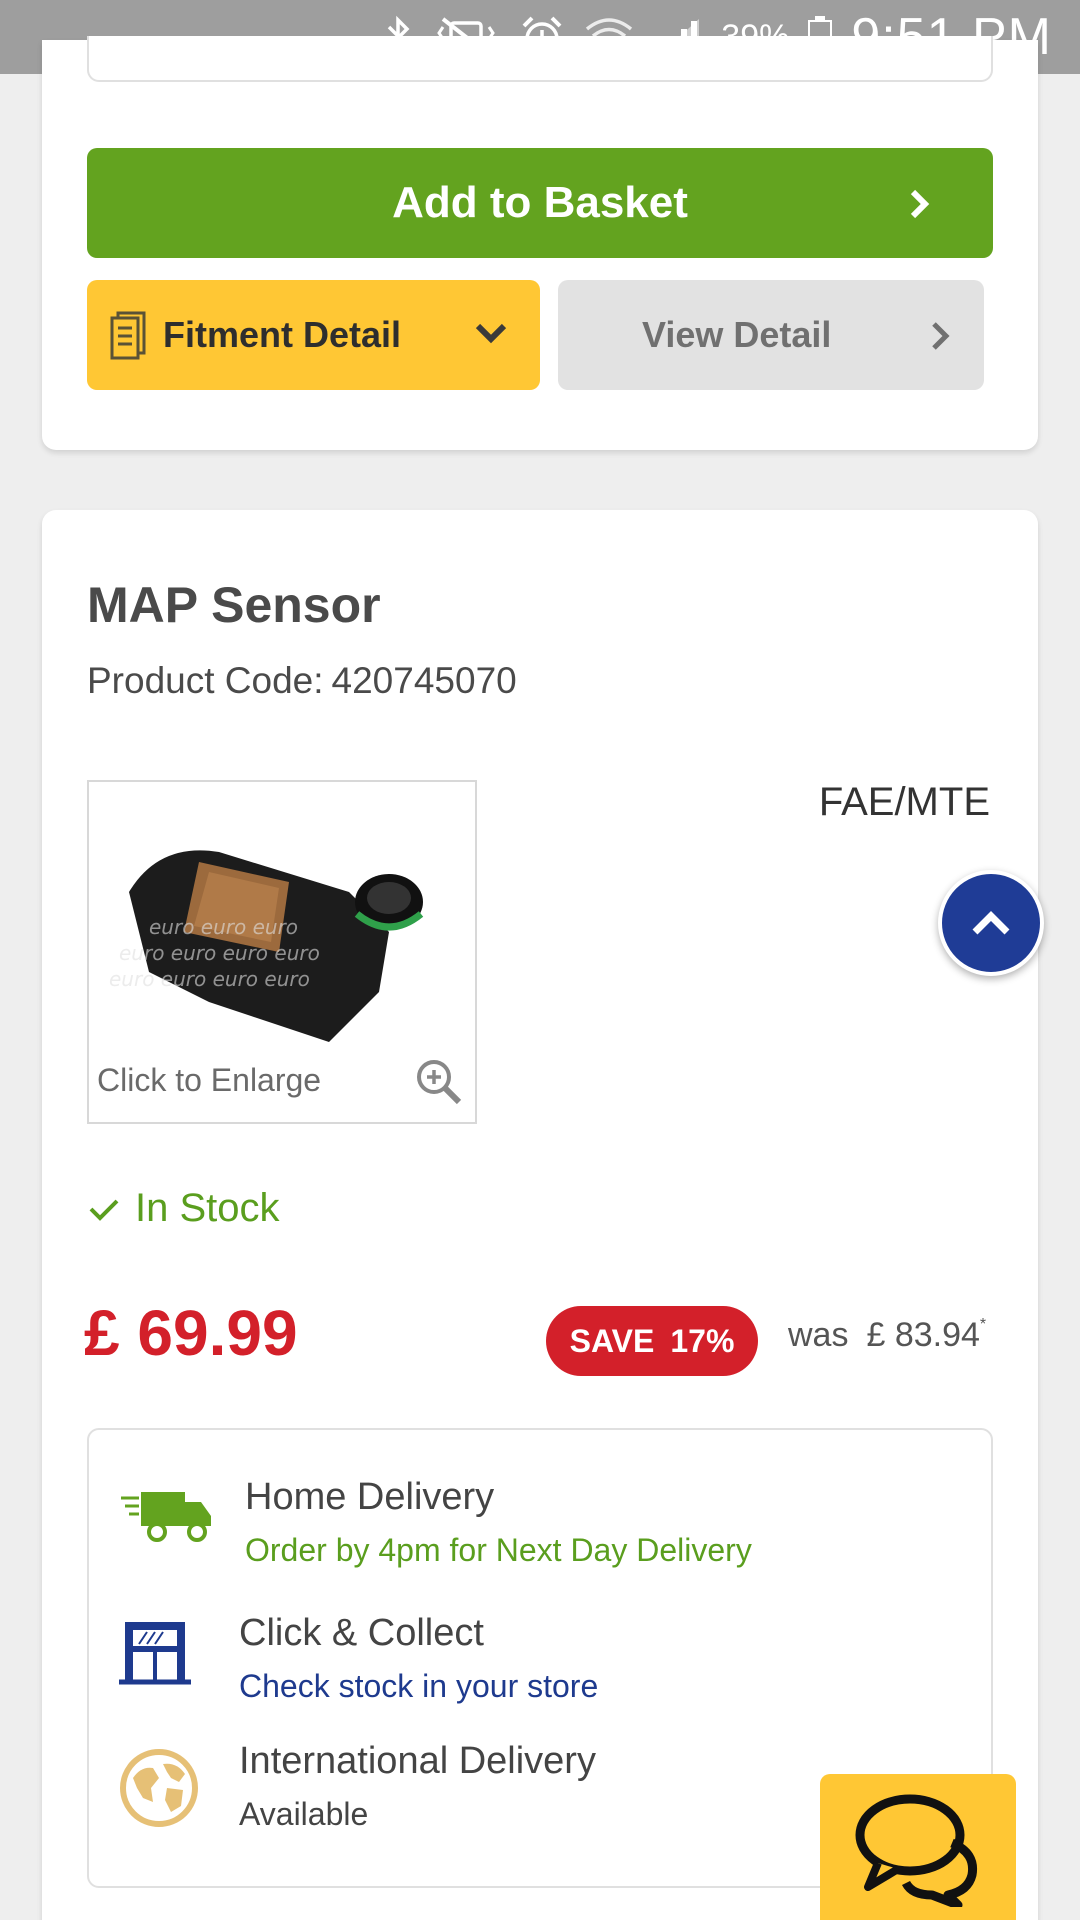 Image resolution: width=1080 pixels, height=1920 pixels. I want to click on click-collect-title: Click & Collect, so click(361, 1633).